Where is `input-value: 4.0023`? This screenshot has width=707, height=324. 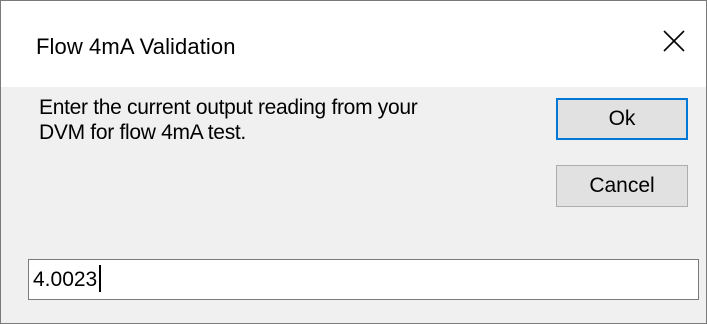
input-value: 4.0023 is located at coordinates (65, 279).